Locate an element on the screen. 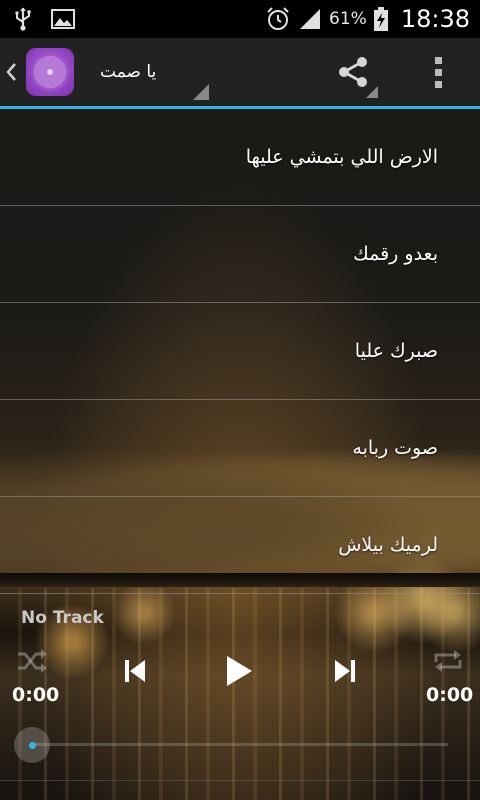 The height and width of the screenshot is (800, 480). chevron-left-icon is located at coordinates (11, 72).